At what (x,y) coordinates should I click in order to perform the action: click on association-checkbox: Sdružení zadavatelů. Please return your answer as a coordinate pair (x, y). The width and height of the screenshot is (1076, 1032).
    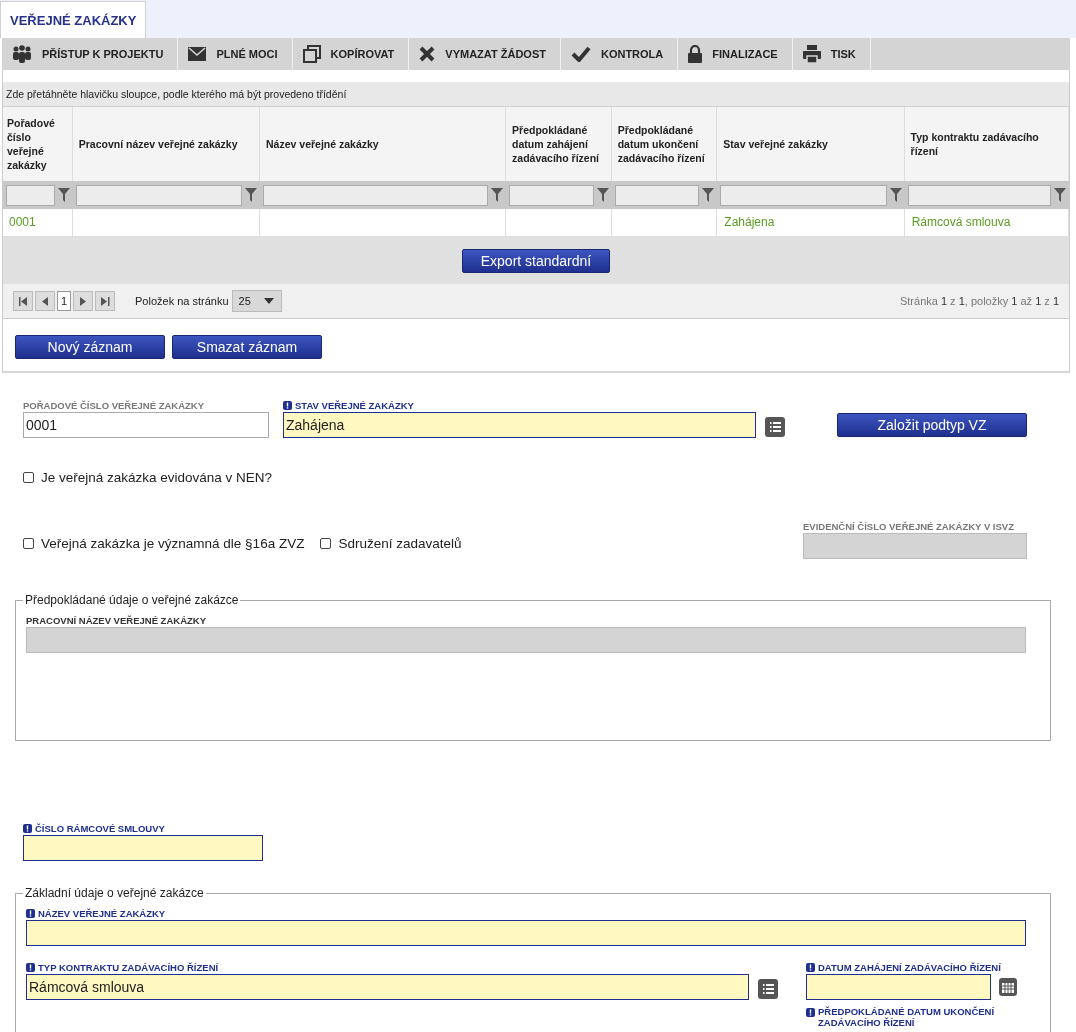
    Looking at the image, I should click on (391, 543).